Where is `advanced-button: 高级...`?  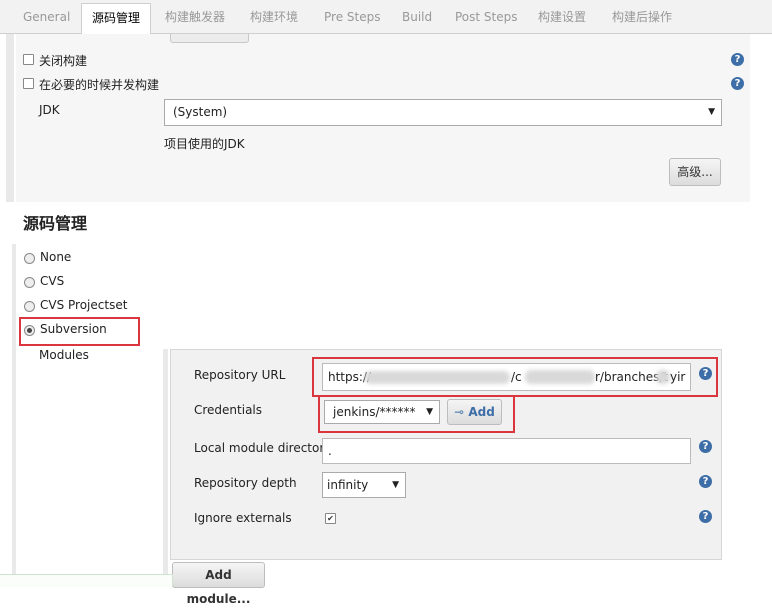 advanced-button: 高级... is located at coordinates (695, 172).